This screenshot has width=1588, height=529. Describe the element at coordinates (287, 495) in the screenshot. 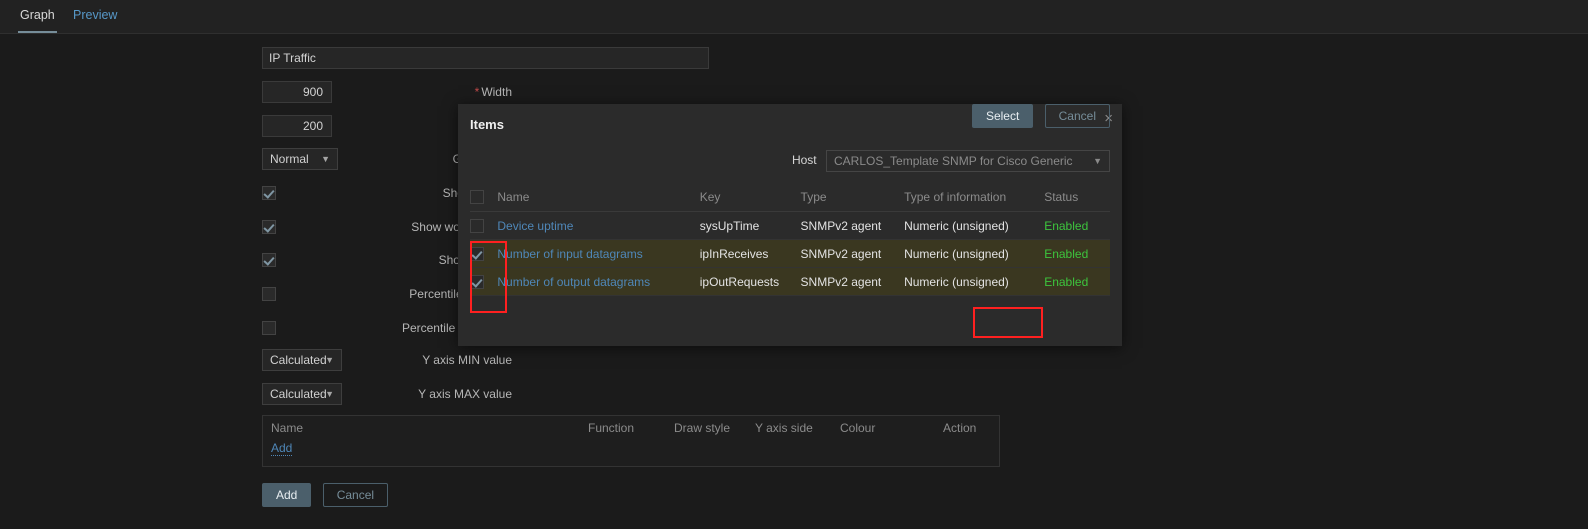

I see `submit-add-button: Add` at that location.